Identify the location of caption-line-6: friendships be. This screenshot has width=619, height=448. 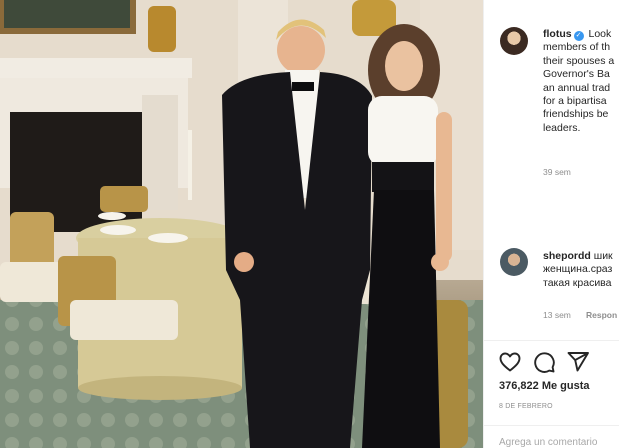
(576, 114).